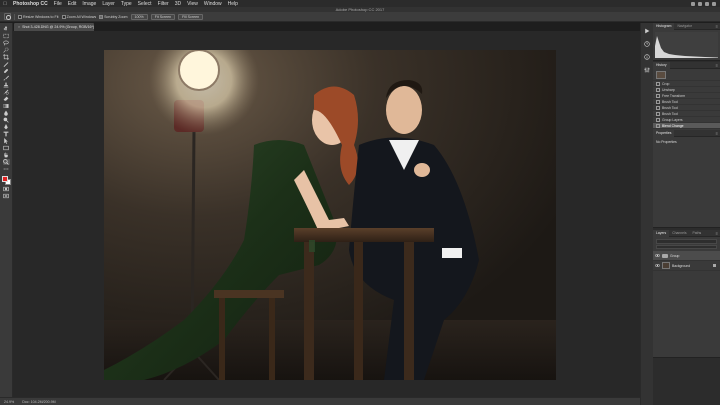  What do you see at coordinates (163, 16) in the screenshot?
I see `fit-screen-button: Fit Screen` at bounding box center [163, 16].